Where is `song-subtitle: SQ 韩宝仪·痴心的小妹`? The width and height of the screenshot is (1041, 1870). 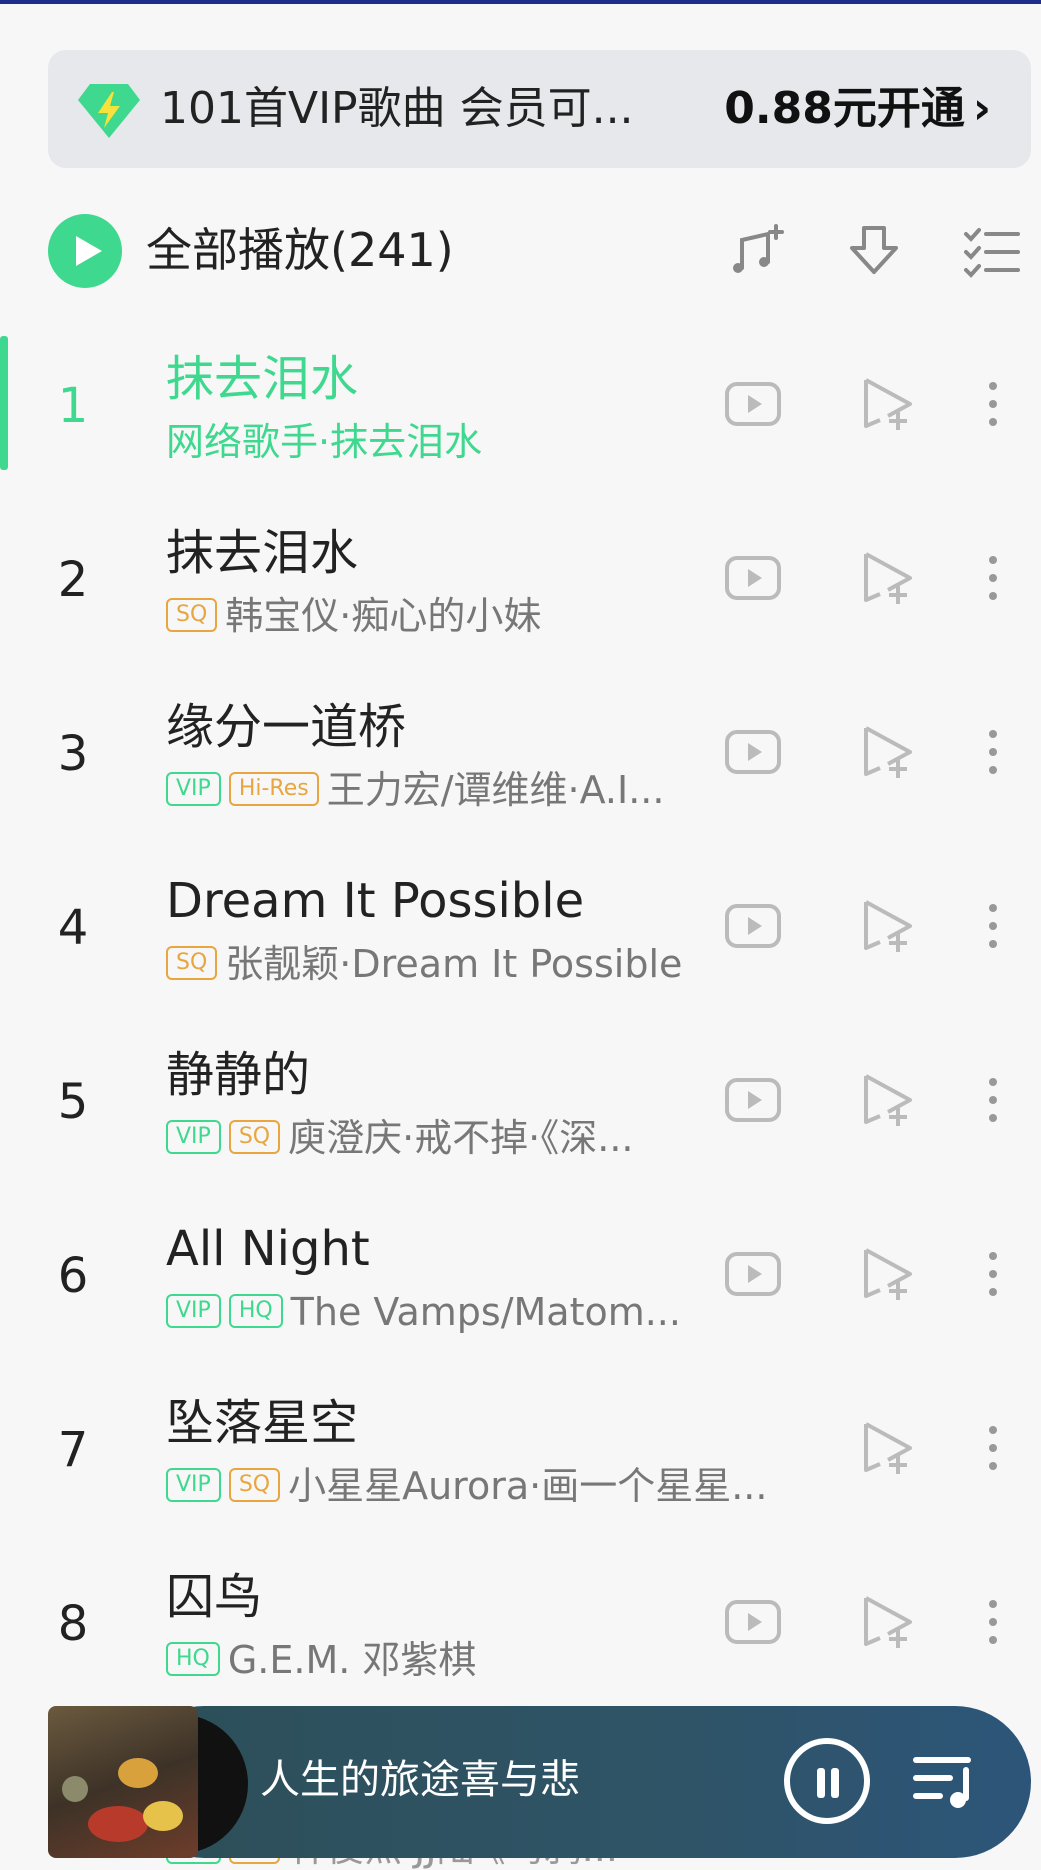 song-subtitle: SQ 韩宝仪·痴心的小妹 is located at coordinates (486, 616).